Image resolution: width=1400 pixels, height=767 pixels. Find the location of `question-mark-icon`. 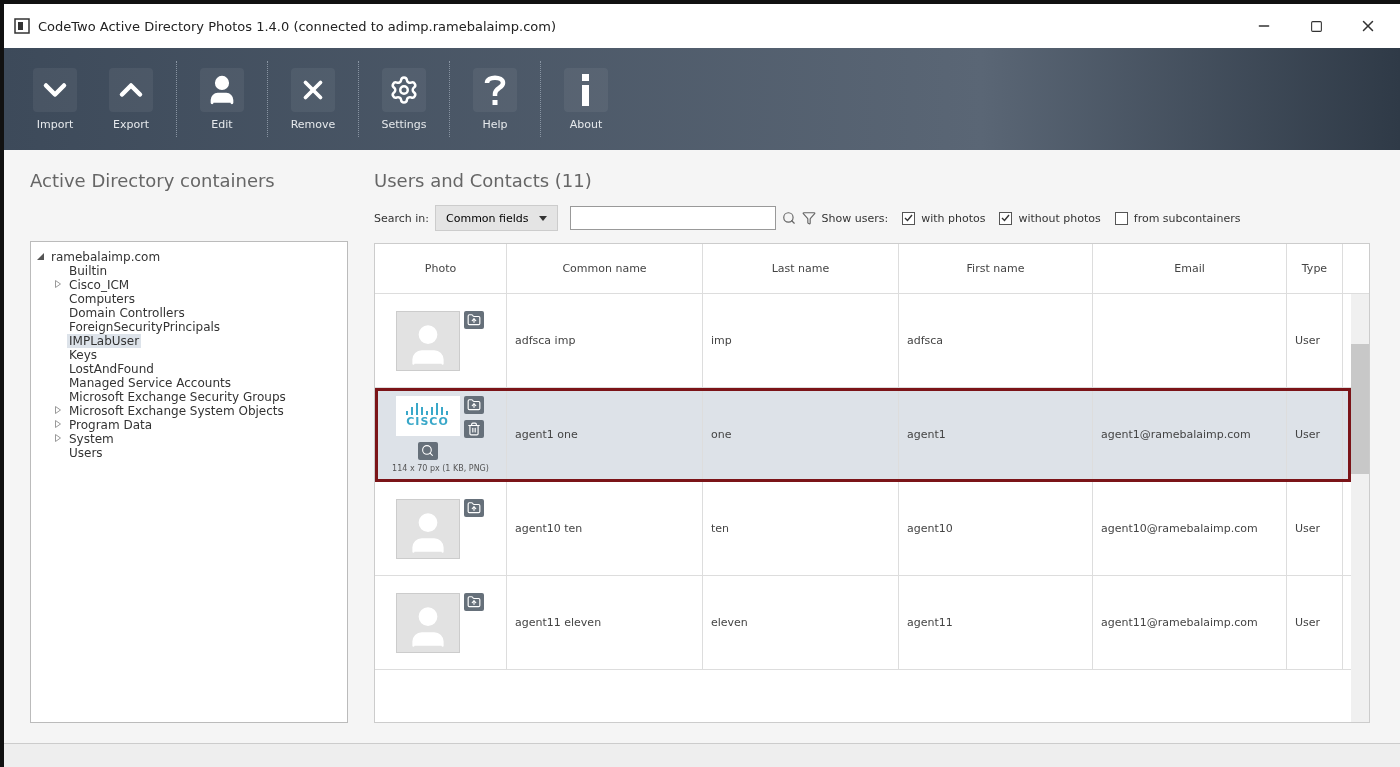

question-mark-icon is located at coordinates (495, 89).